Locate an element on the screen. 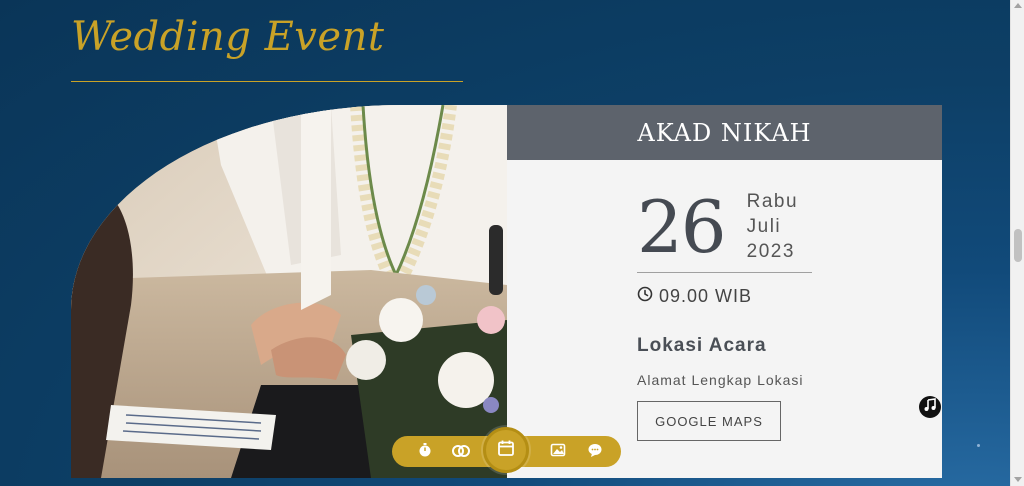 Image resolution: width=1024 pixels, height=486 pixels. event-year: 2023 is located at coordinates (770, 251).